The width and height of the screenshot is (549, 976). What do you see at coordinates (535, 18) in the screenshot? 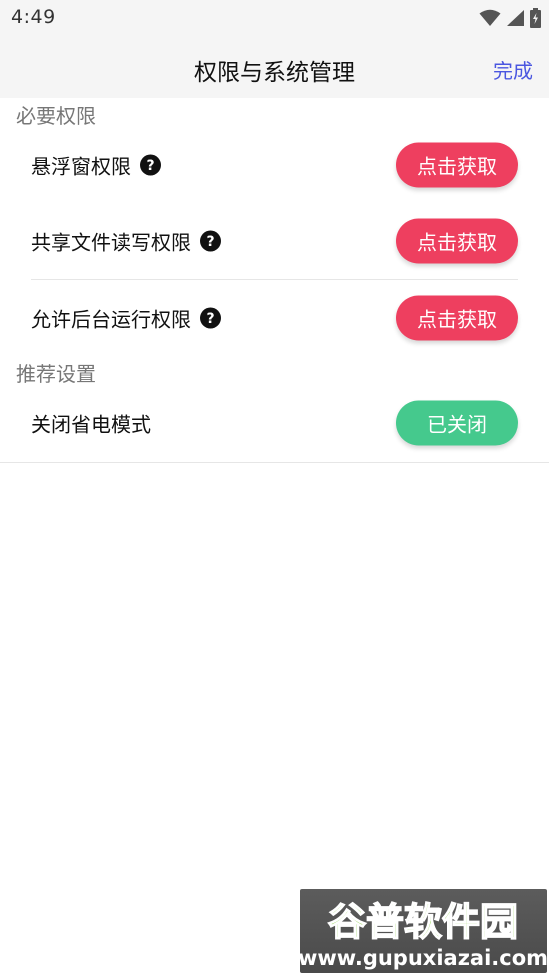
I see `battery-charging-icon` at bounding box center [535, 18].